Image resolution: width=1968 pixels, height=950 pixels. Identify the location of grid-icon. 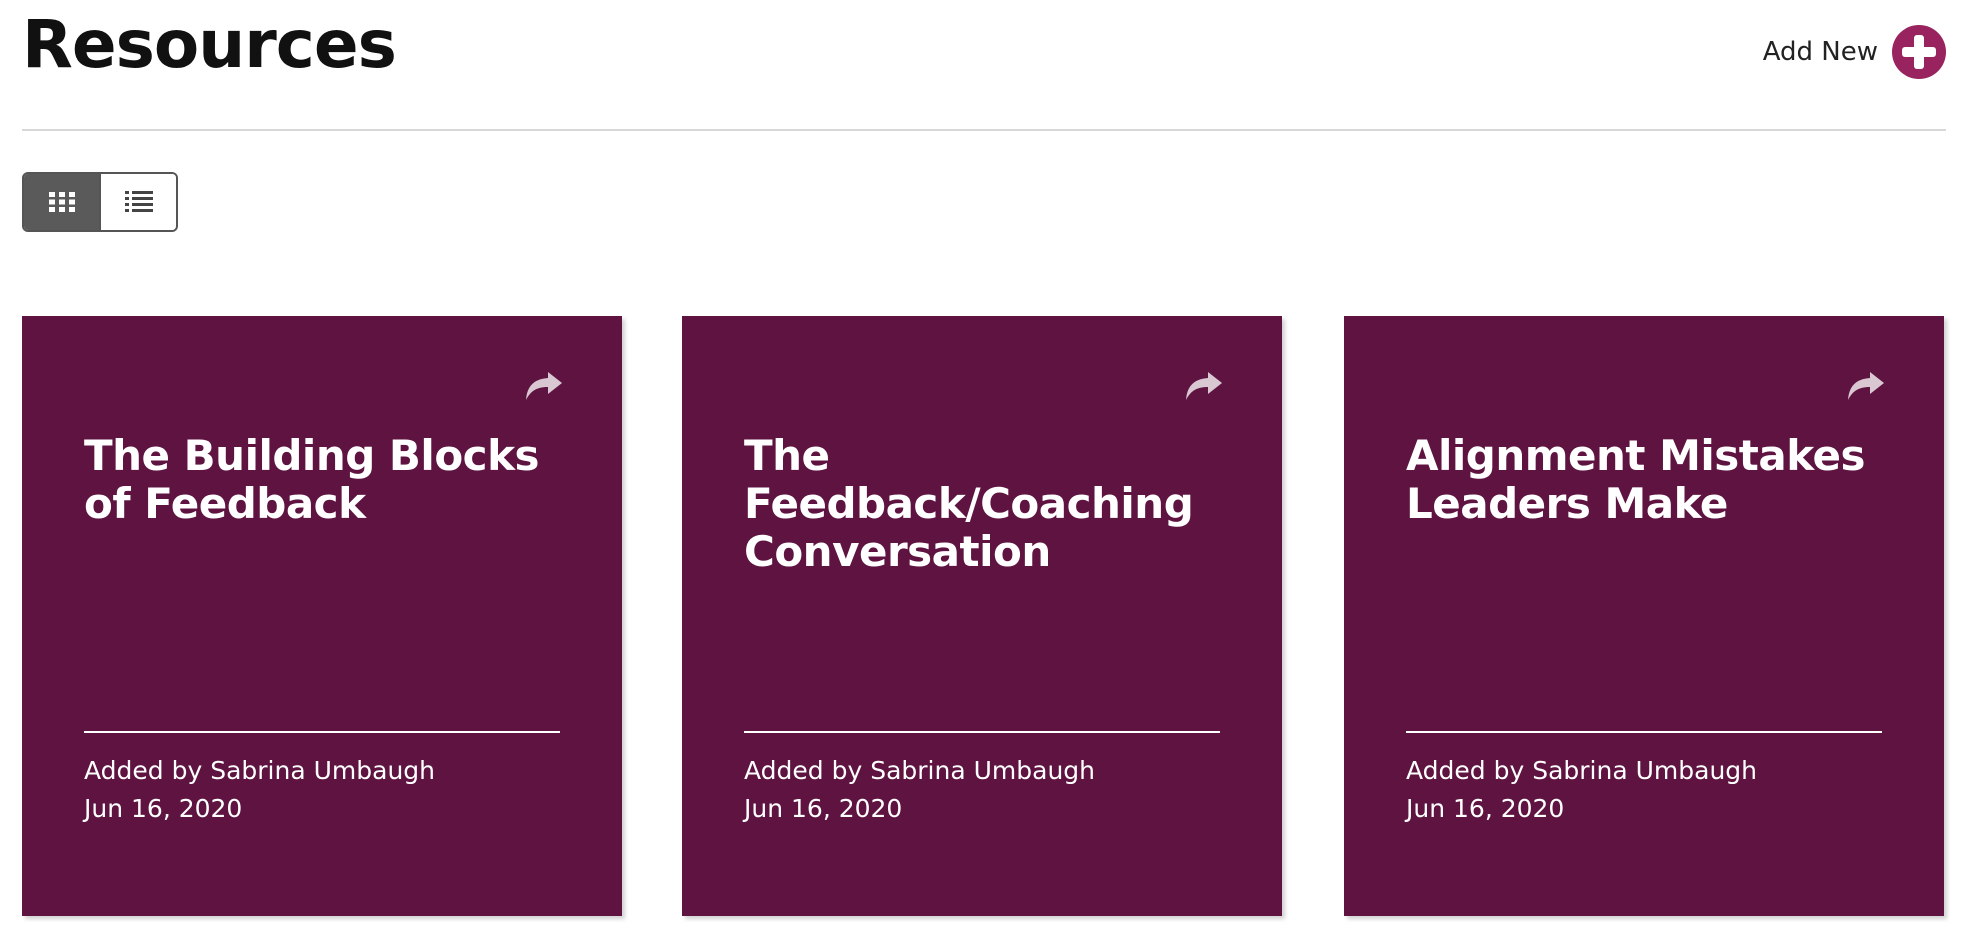
(61, 202).